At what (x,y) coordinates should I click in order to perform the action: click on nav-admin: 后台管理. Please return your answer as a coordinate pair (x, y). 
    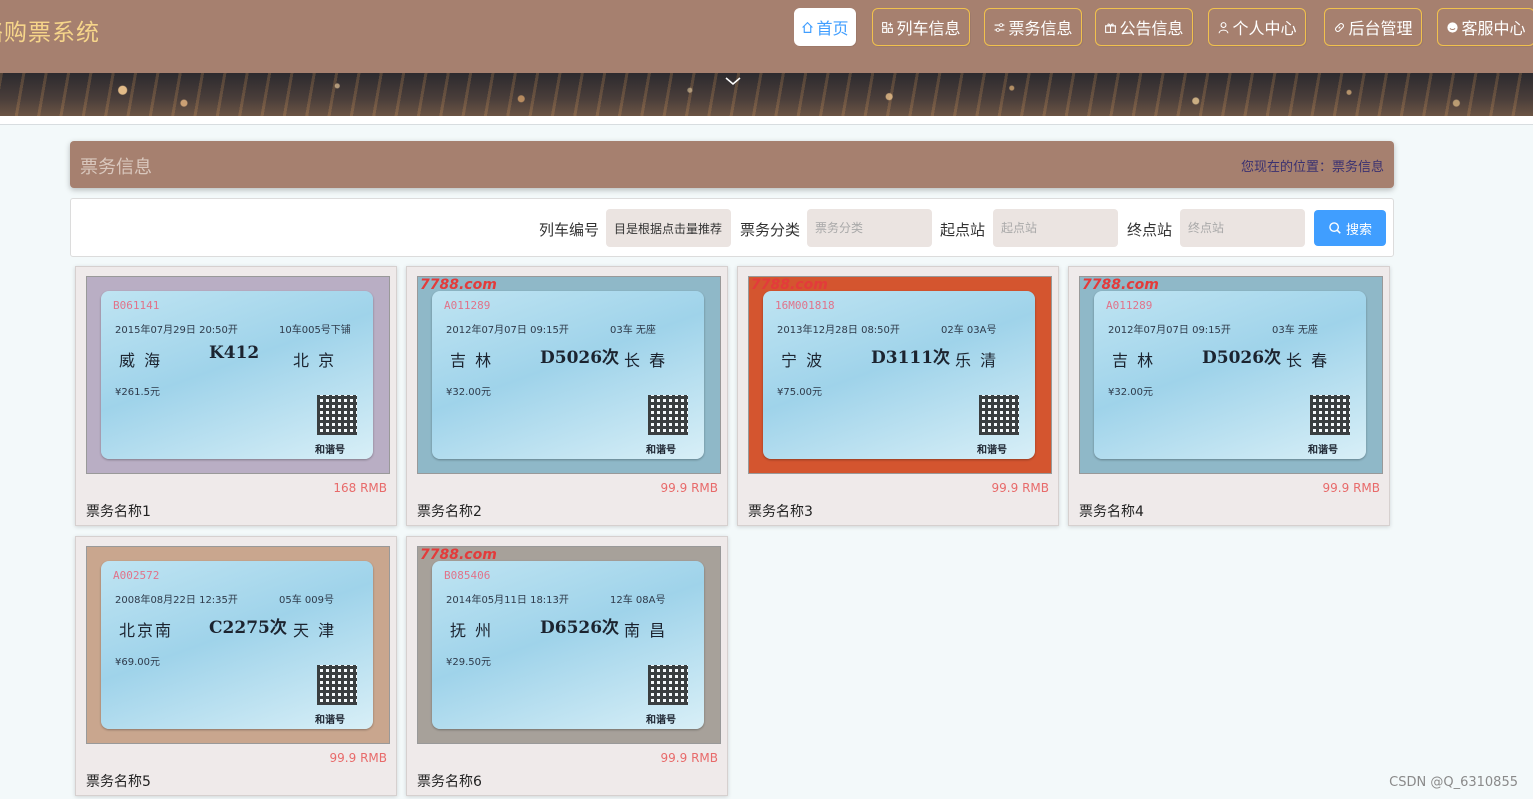
    Looking at the image, I should click on (1373, 27).